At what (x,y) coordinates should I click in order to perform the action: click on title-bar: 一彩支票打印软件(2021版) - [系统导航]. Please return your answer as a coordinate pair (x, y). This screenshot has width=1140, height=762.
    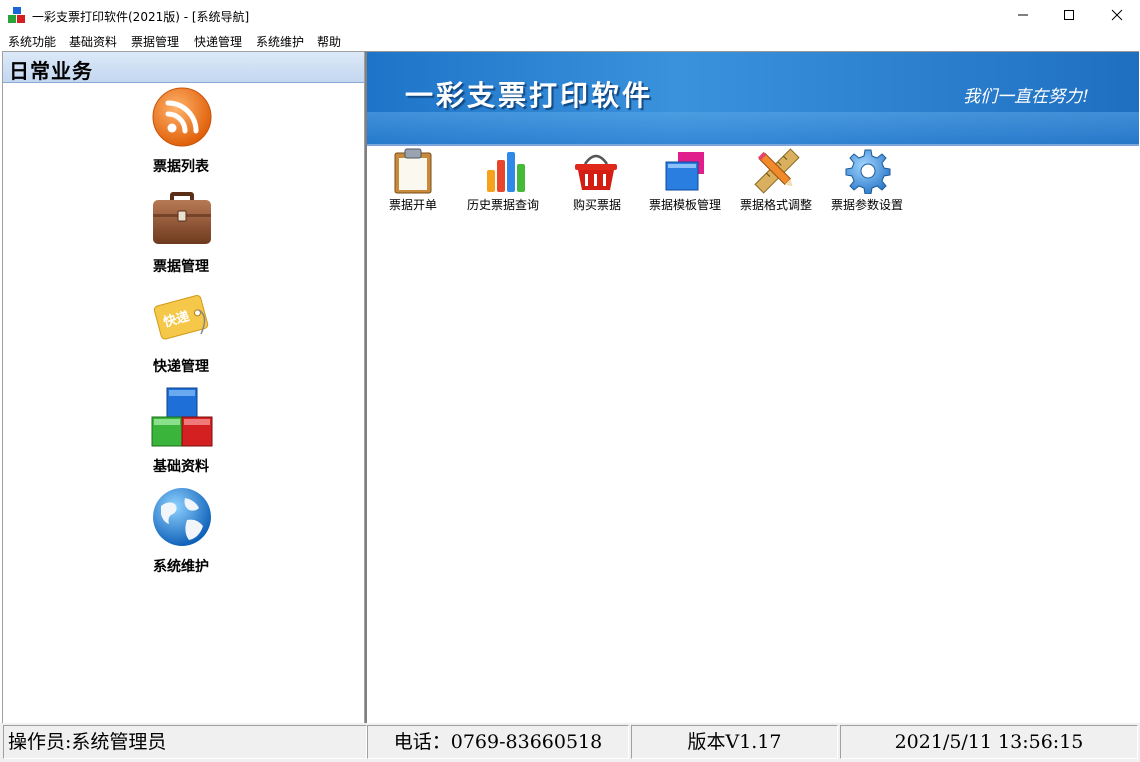
    Looking at the image, I should click on (570, 15).